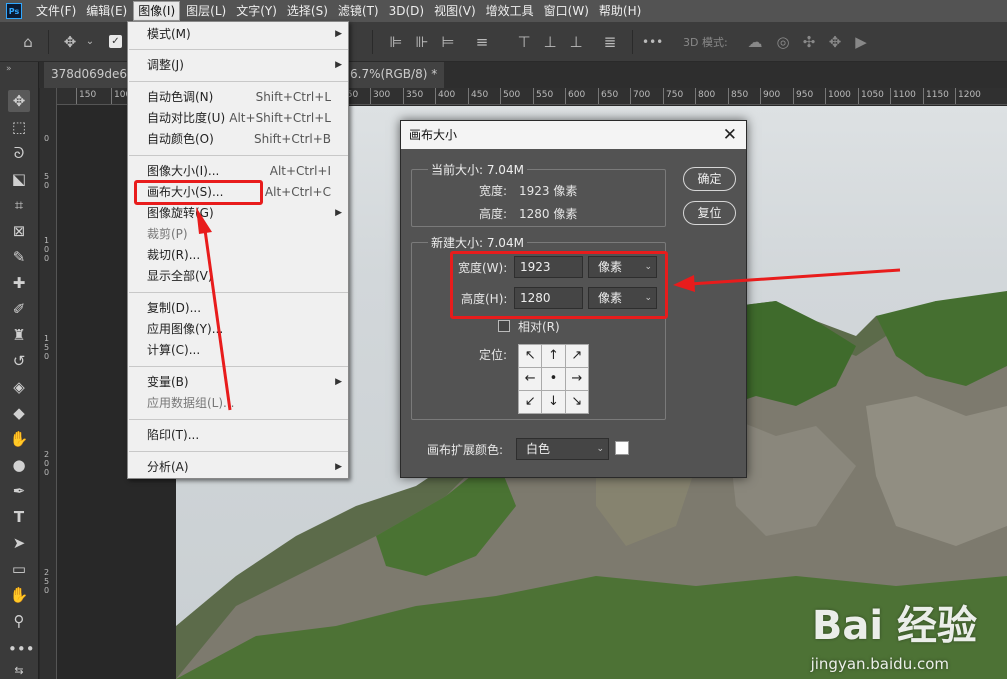  What do you see at coordinates (19, 179) in the screenshot?
I see `object-select-tool-icon: ⬕` at bounding box center [19, 179].